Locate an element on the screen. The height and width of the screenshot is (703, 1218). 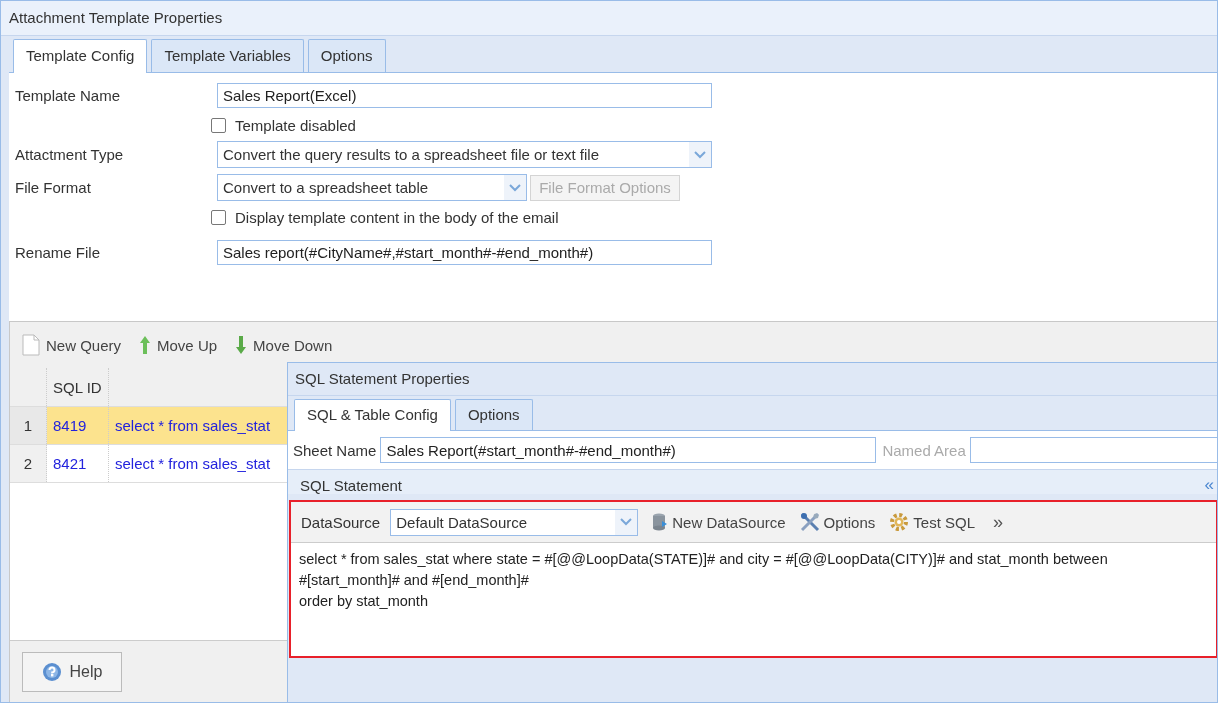
arrow-up-icon is located at coordinates (145, 345).